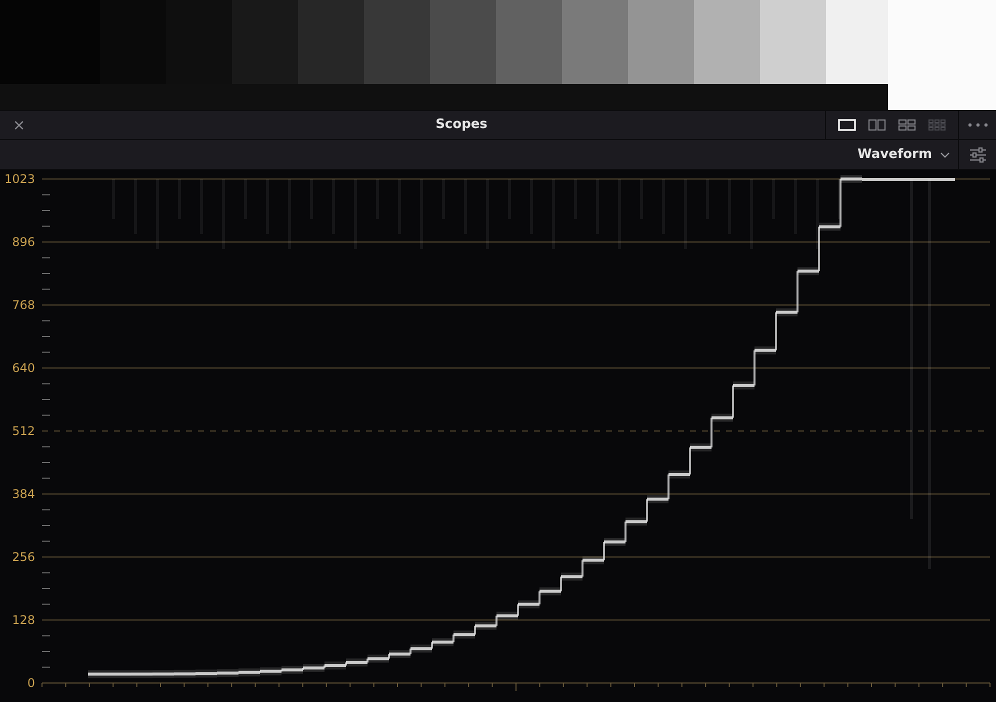  Describe the element at coordinates (23, 242) in the screenshot. I see `scale-label: 896` at that location.